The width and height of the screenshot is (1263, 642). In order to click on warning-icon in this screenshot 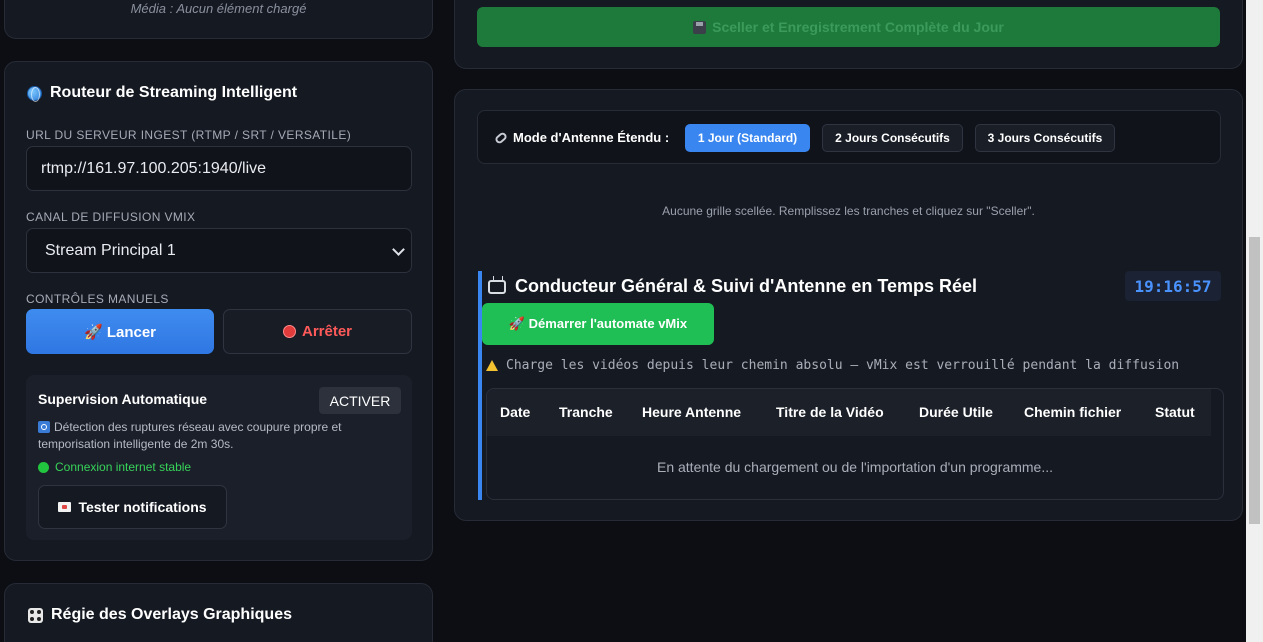, I will do `click(492, 365)`.